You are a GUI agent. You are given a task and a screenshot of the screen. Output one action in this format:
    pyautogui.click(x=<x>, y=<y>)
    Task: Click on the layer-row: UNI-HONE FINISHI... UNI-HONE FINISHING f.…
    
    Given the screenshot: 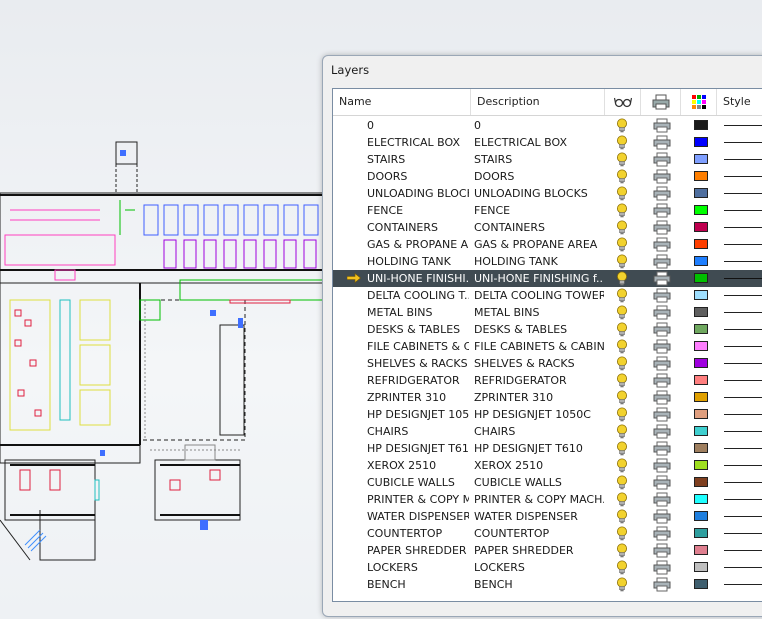 What is the action you would take?
    pyautogui.click(x=547, y=278)
    